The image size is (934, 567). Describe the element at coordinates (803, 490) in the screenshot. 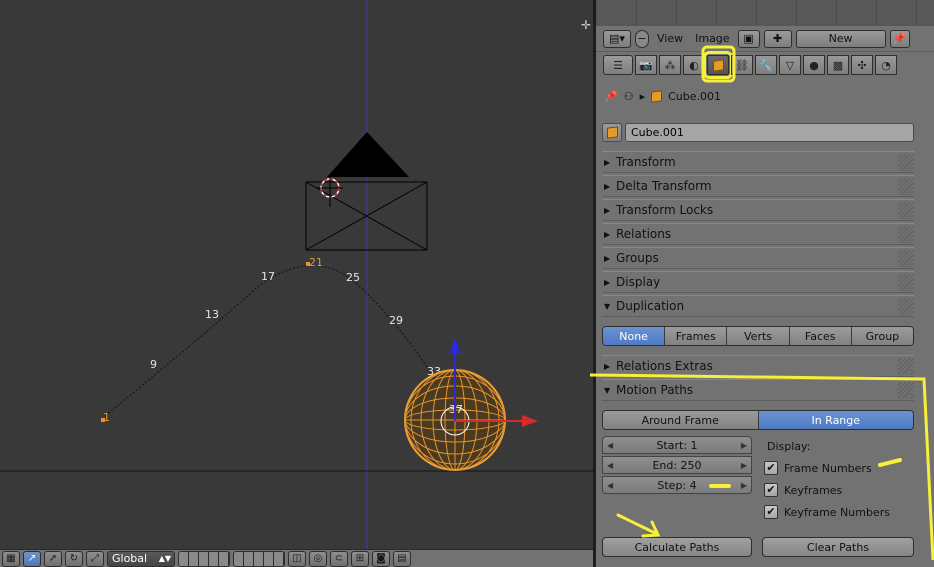

I see `keyframes-checkbox-row: ✔ Keyframes` at that location.